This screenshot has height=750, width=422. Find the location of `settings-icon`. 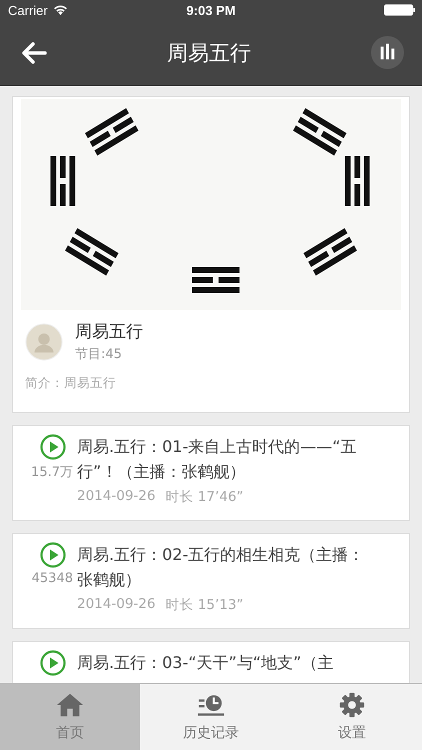

settings-icon is located at coordinates (352, 705).